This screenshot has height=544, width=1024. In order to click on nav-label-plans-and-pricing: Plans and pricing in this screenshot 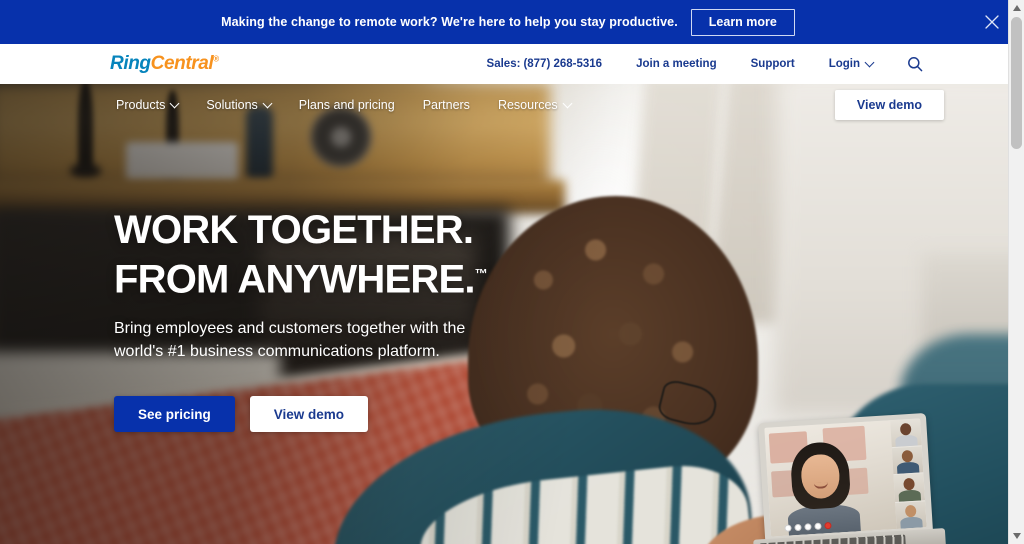, I will do `click(346, 105)`.